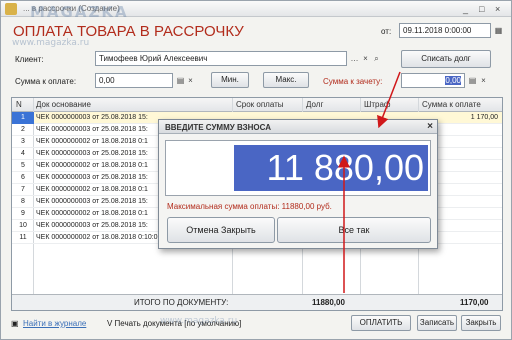 This screenshot has height=340, width=512. Describe the element at coordinates (221, 58) in the screenshot. I see `client-field: Тимофеев Юрий Алексеевич` at that location.